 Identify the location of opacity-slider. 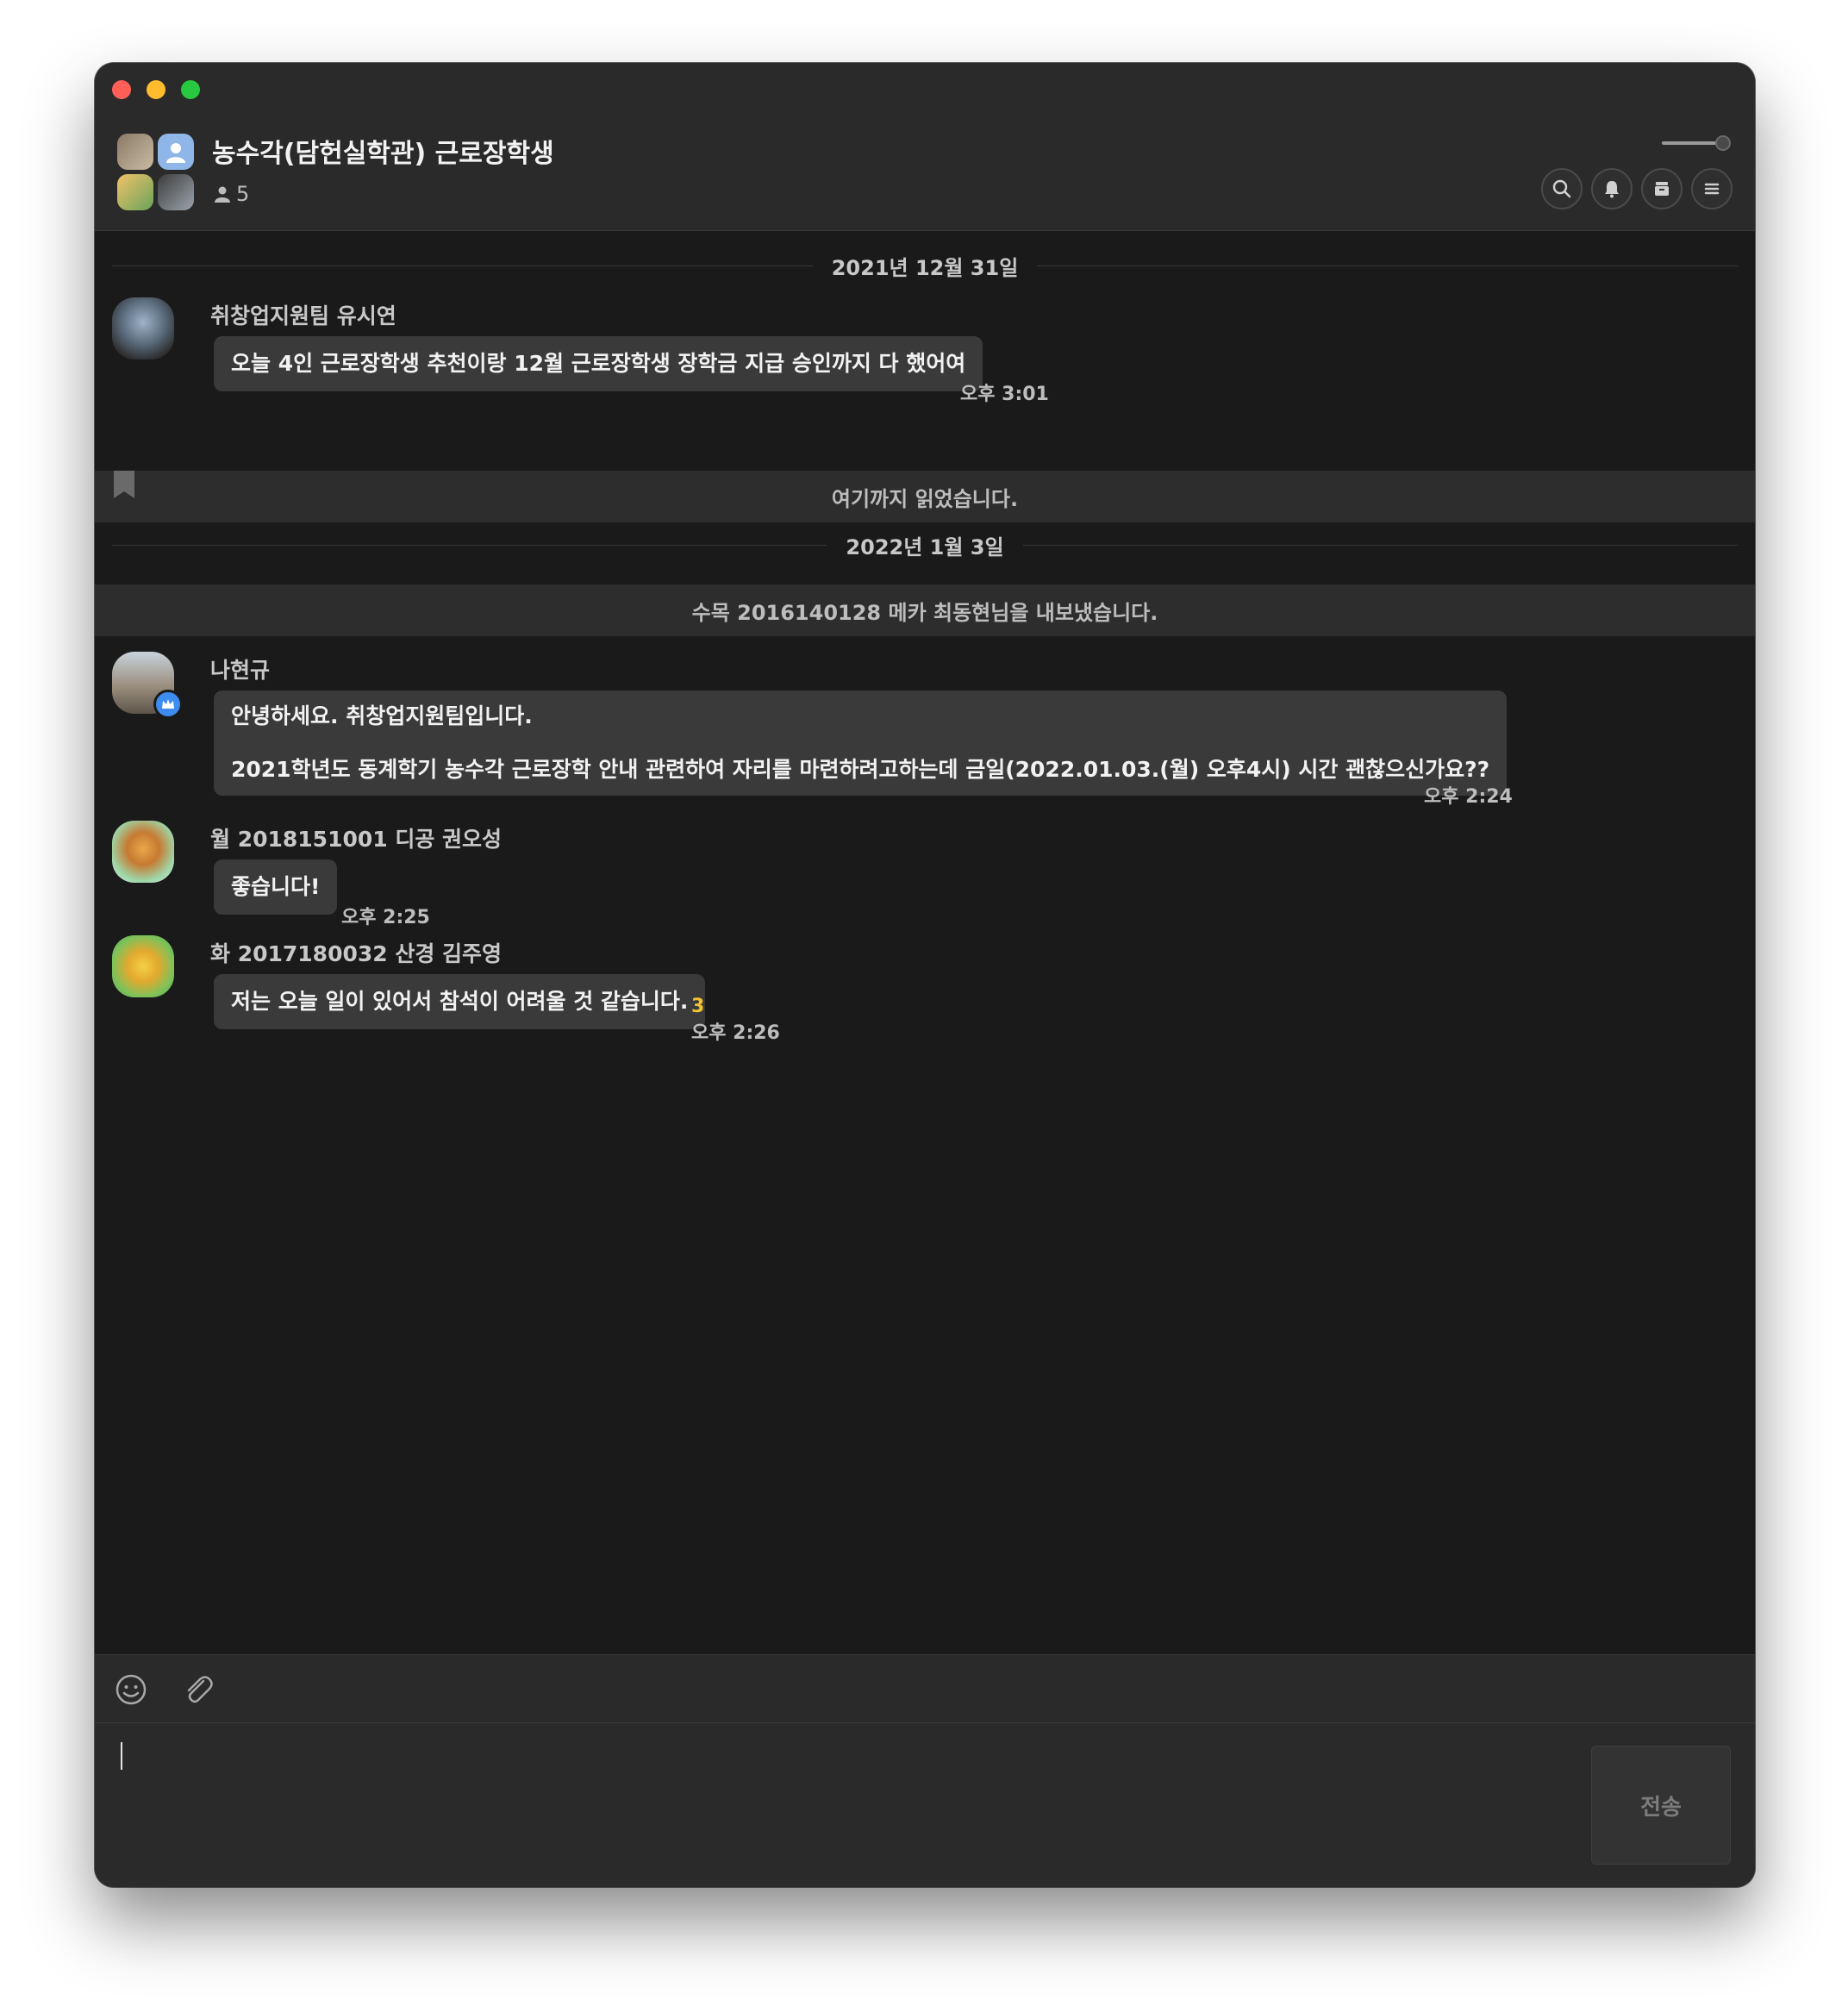
(1696, 143).